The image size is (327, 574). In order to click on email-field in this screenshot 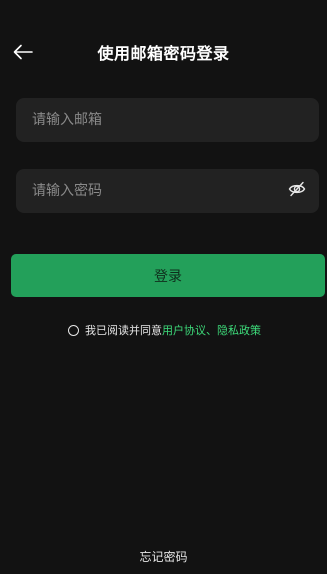, I will do `click(167, 120)`.